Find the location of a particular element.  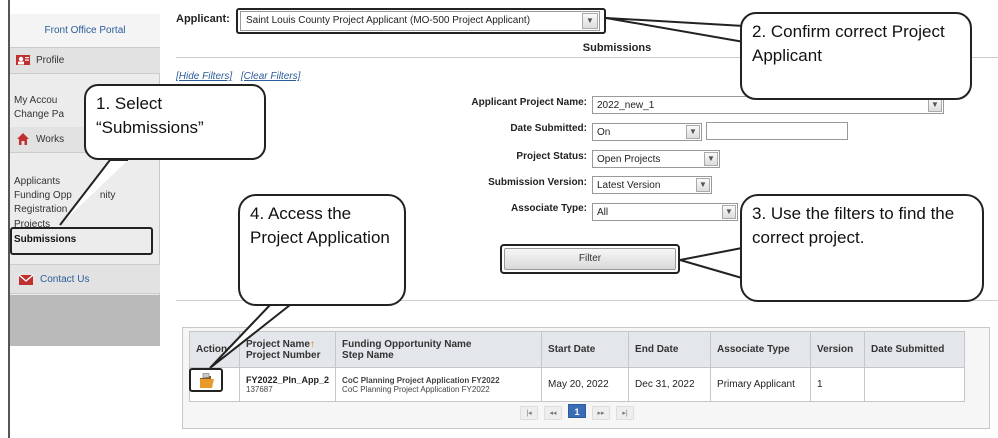

col-project-name-label: Project Name is located at coordinates (278, 344).